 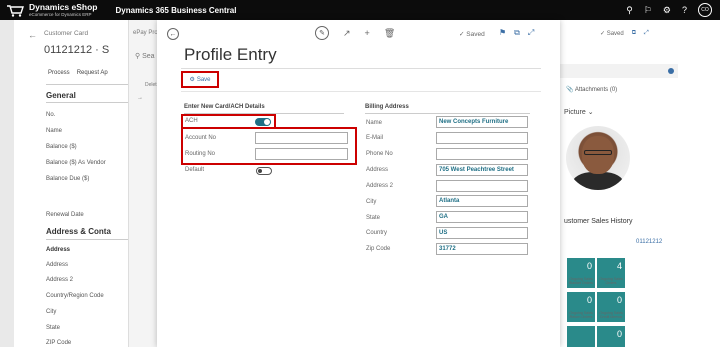 I want to click on billing-name-input: New Concepts Furniture, so click(x=482, y=122).